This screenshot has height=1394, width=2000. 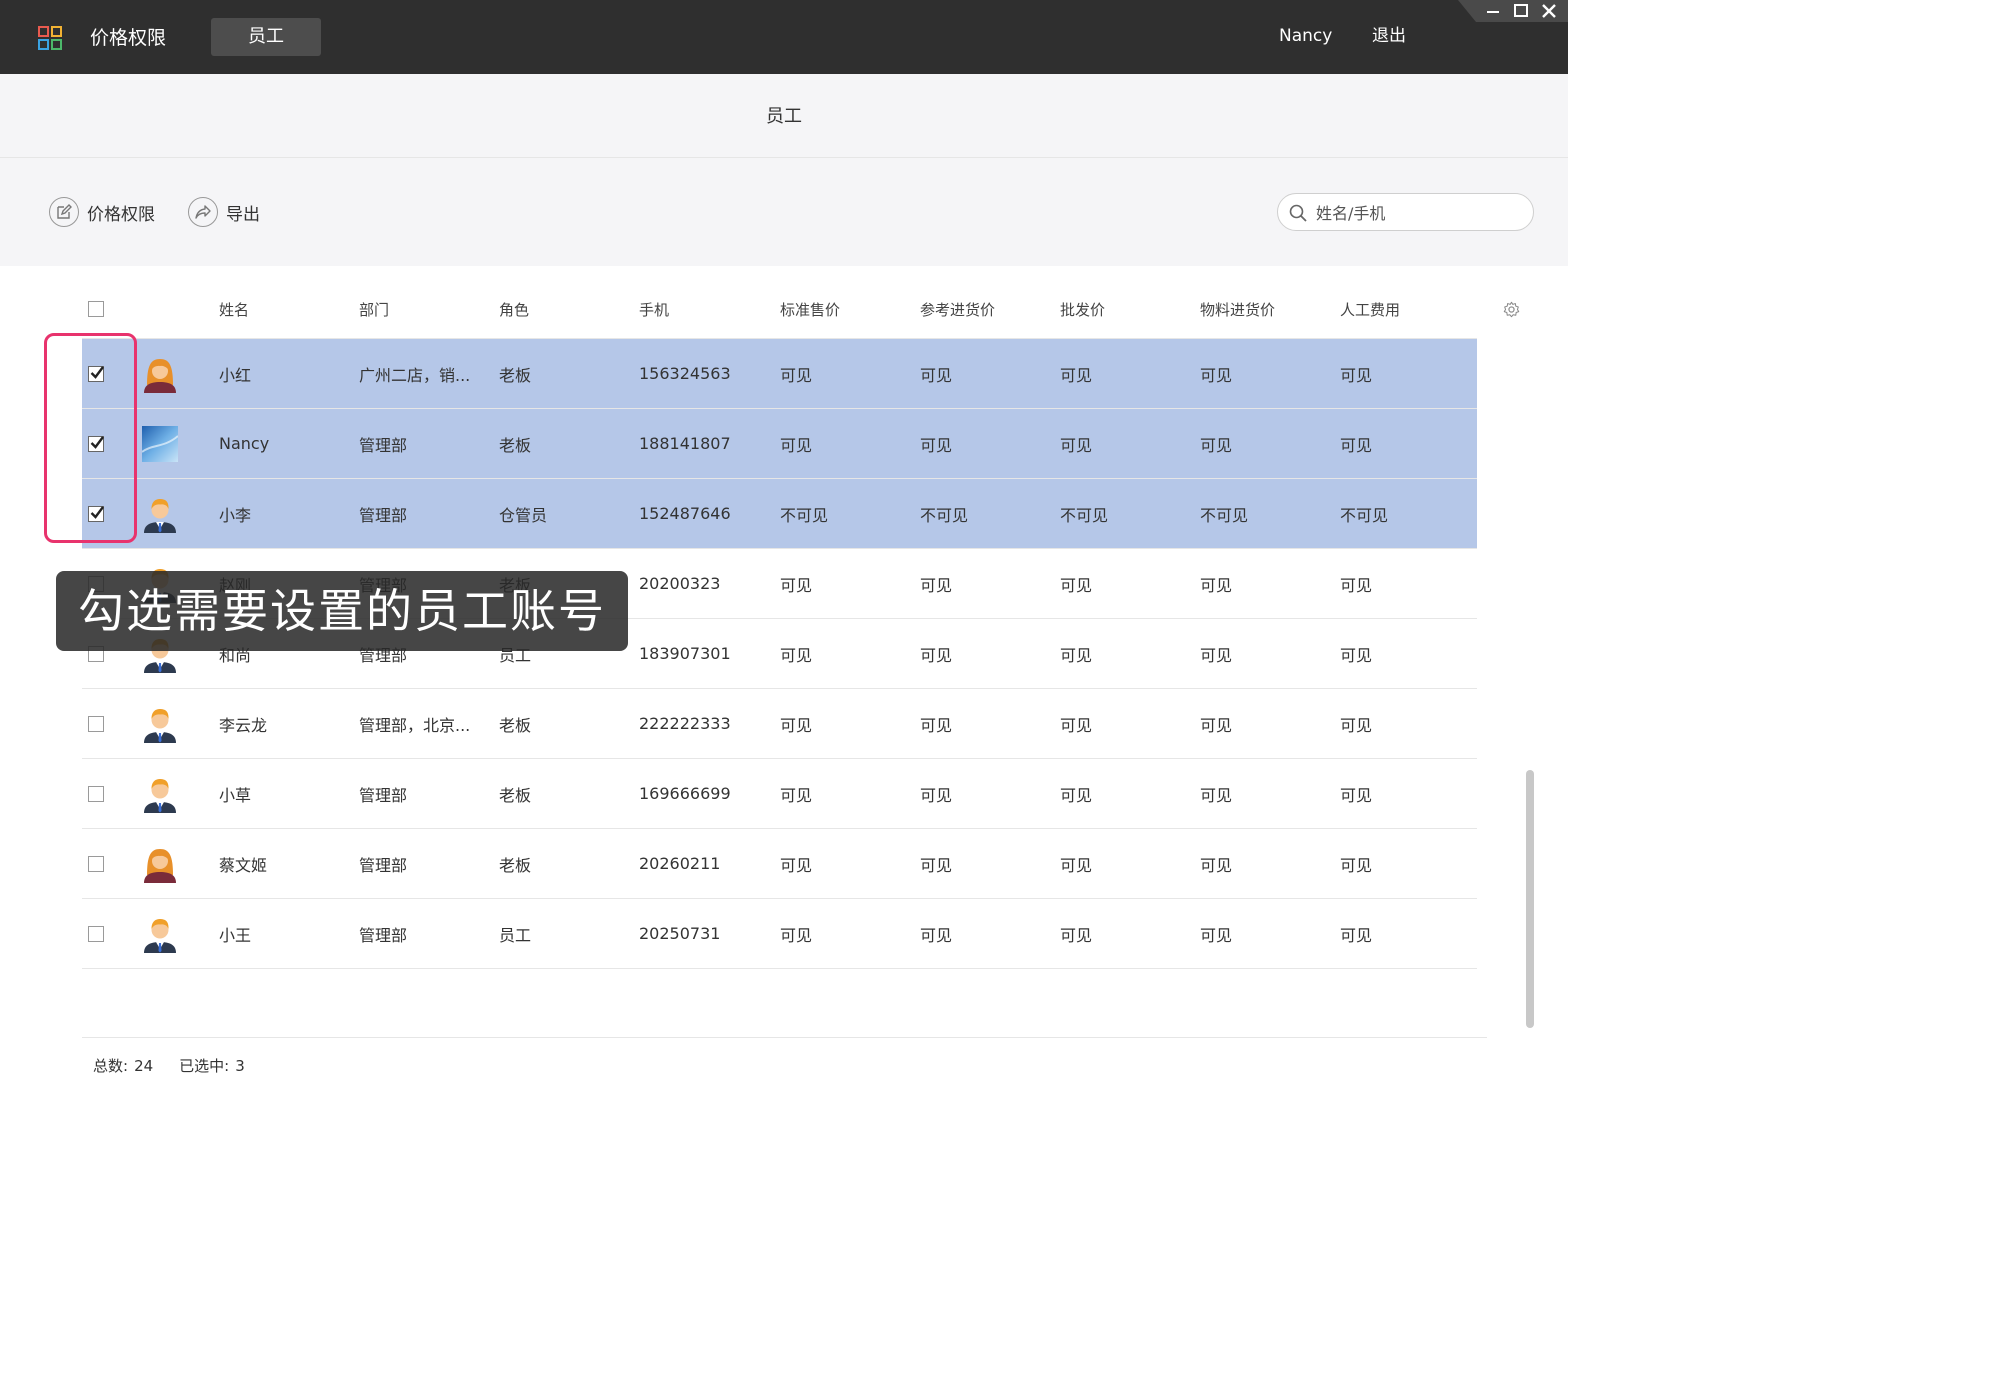 I want to click on footer-divider, so click(x=784, y=1037).